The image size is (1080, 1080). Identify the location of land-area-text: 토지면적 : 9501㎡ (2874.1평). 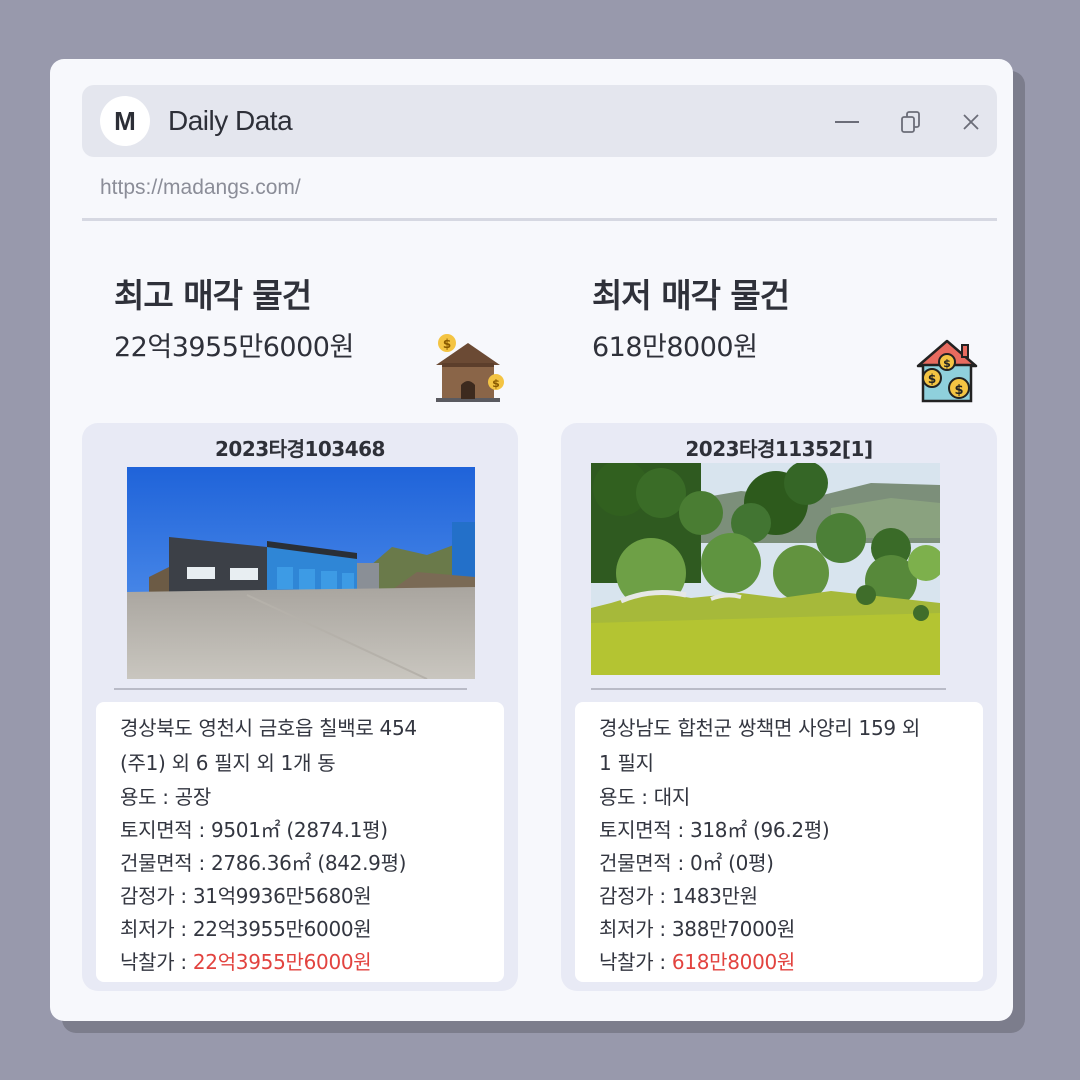
(254, 830).